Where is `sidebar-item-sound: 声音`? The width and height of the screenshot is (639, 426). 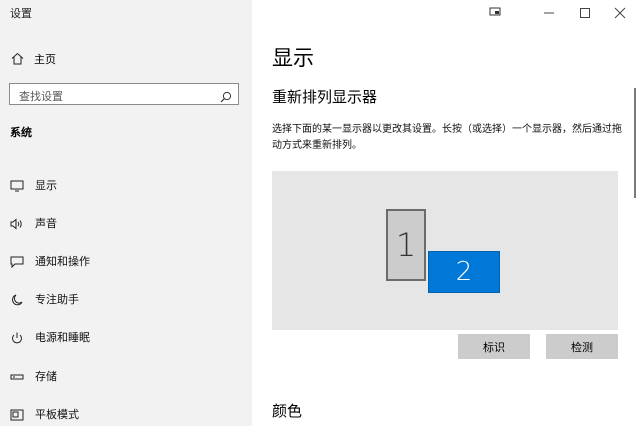
sidebar-item-sound: 声音 is located at coordinates (126, 222).